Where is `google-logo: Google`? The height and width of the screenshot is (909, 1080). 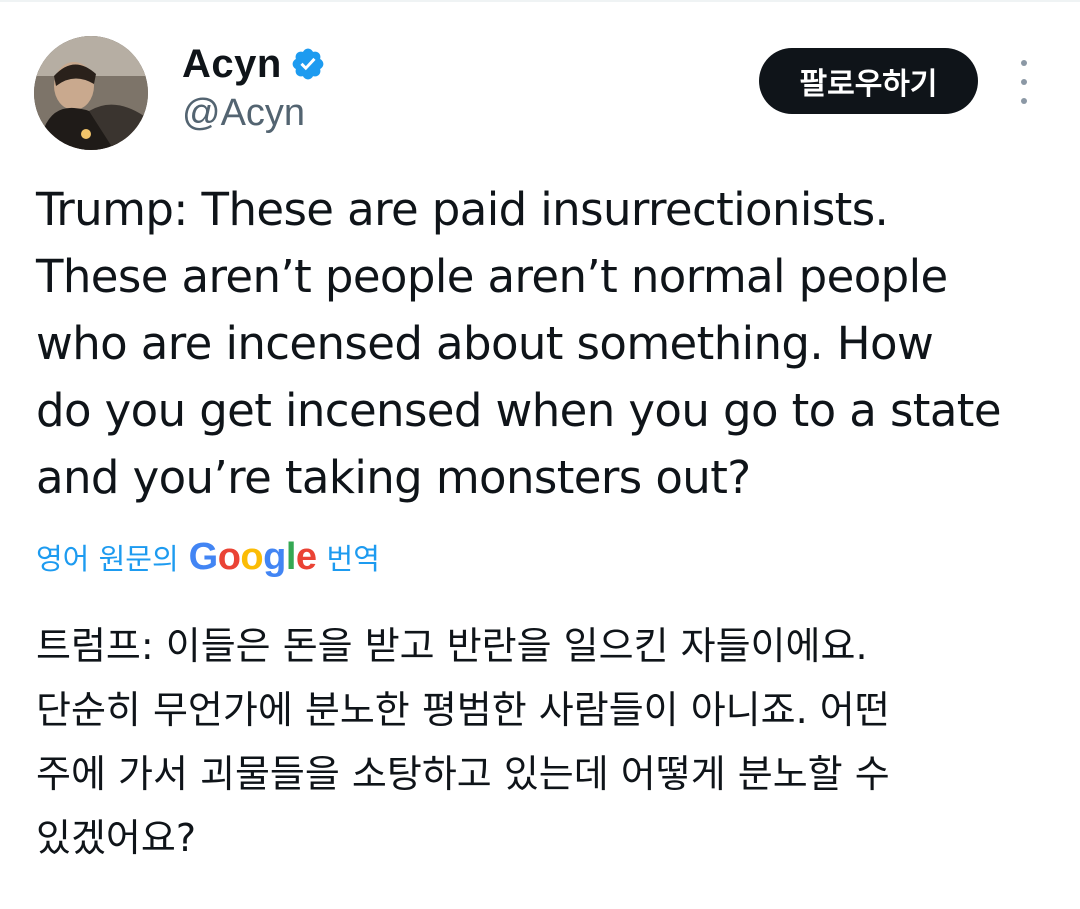
google-logo: Google is located at coordinates (253, 557).